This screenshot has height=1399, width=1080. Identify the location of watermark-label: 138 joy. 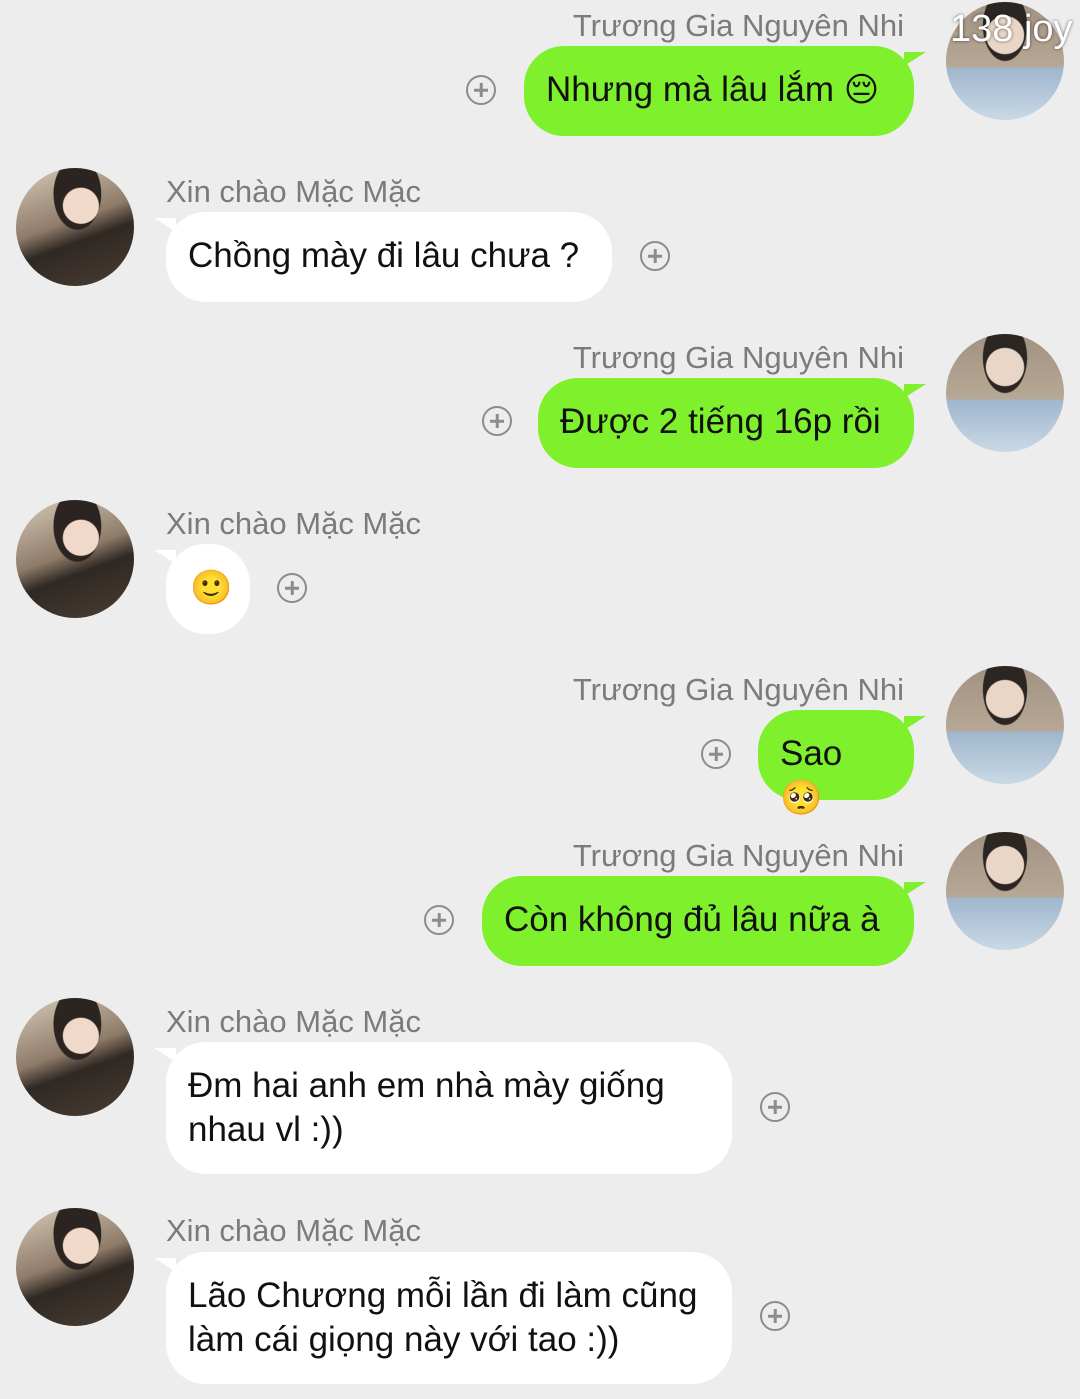
(1011, 29).